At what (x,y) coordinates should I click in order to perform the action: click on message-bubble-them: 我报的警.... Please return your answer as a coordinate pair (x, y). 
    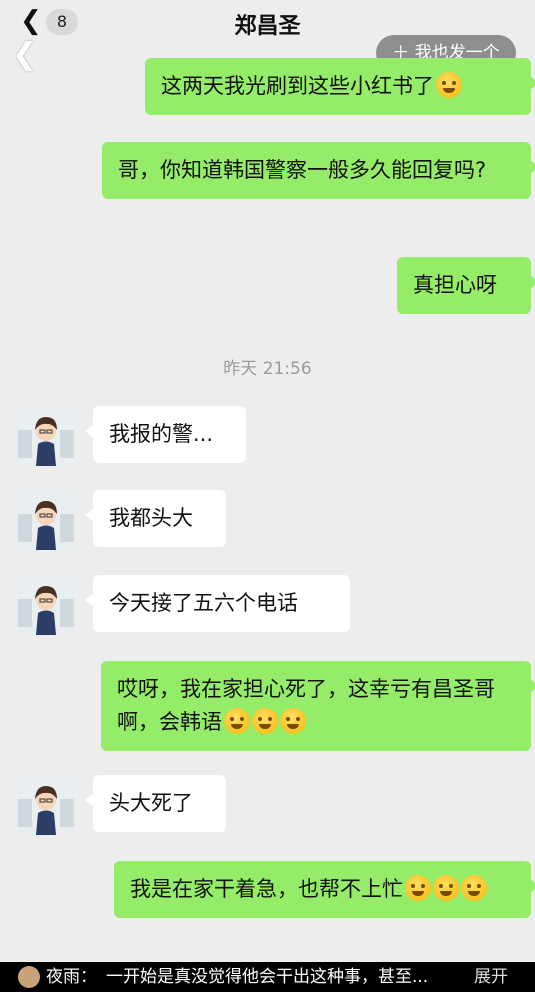
    Looking at the image, I should click on (165, 434).